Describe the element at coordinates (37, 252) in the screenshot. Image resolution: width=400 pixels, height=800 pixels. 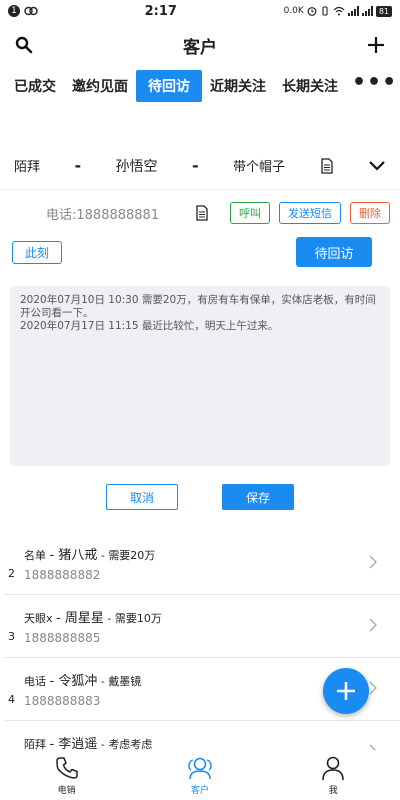
I see `now-button: 此刻` at that location.